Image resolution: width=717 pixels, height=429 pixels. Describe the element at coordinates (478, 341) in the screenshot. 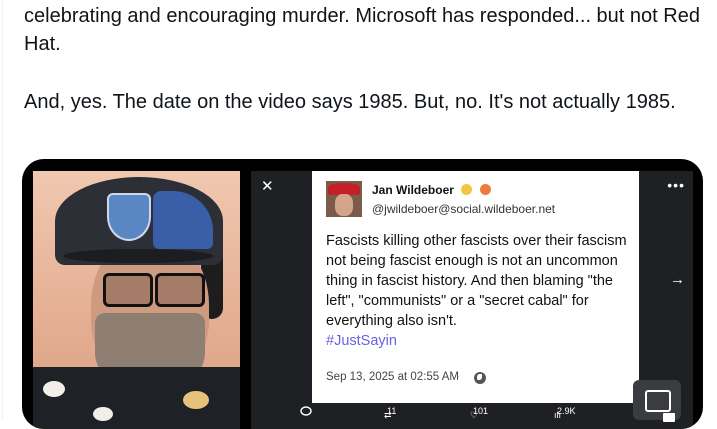

I see `hashtag-link: #JustSayin` at that location.